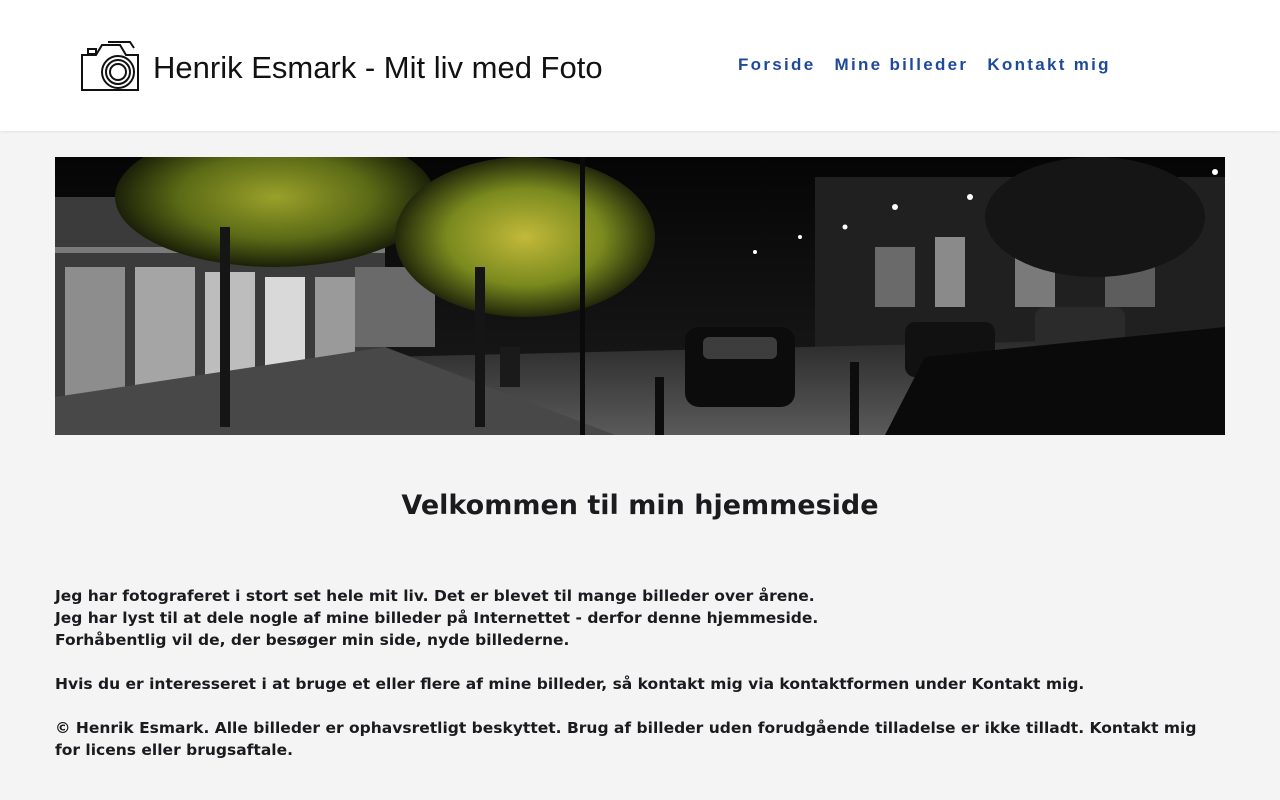 Image resolution: width=1280 pixels, height=800 pixels. What do you see at coordinates (1049, 65) in the screenshot?
I see `nav-item-kontakt-mig: Kontakt mig` at bounding box center [1049, 65].